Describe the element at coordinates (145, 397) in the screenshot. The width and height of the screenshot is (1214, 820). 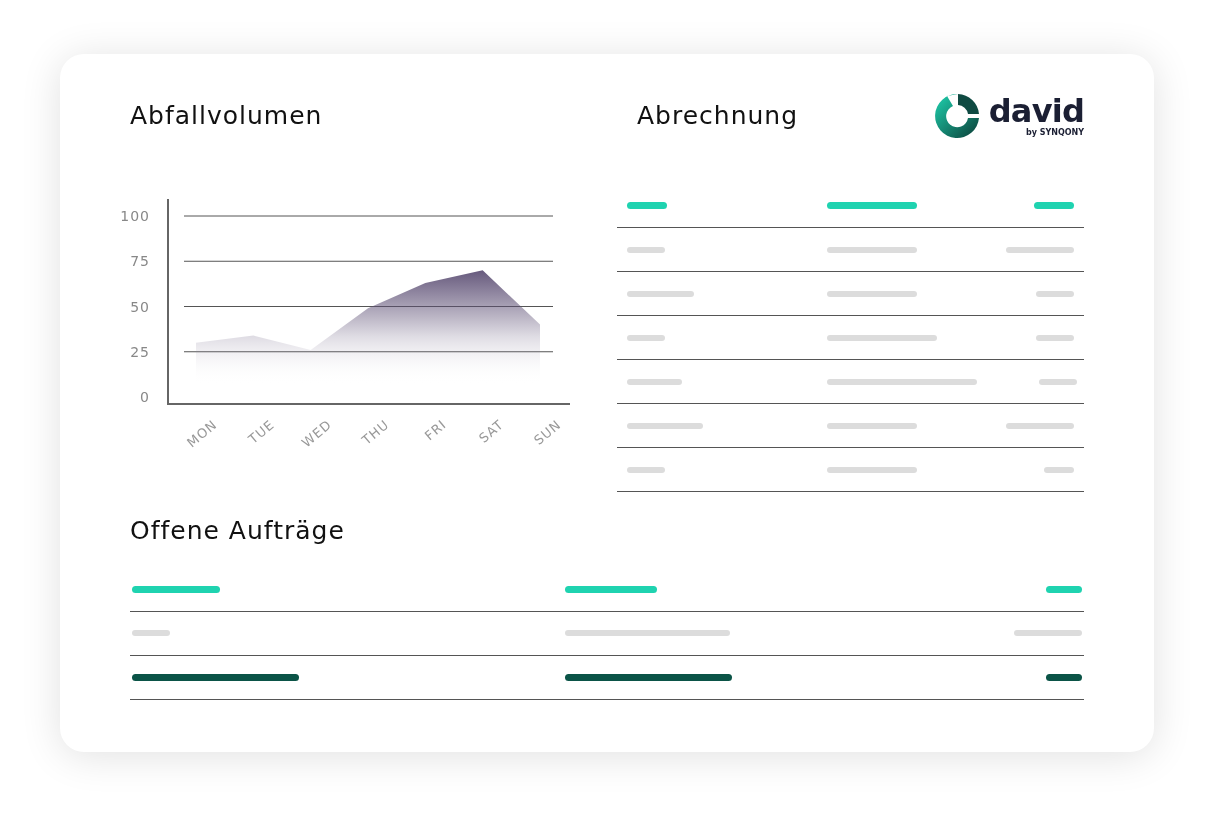
I see `y-tick-label: 0` at that location.